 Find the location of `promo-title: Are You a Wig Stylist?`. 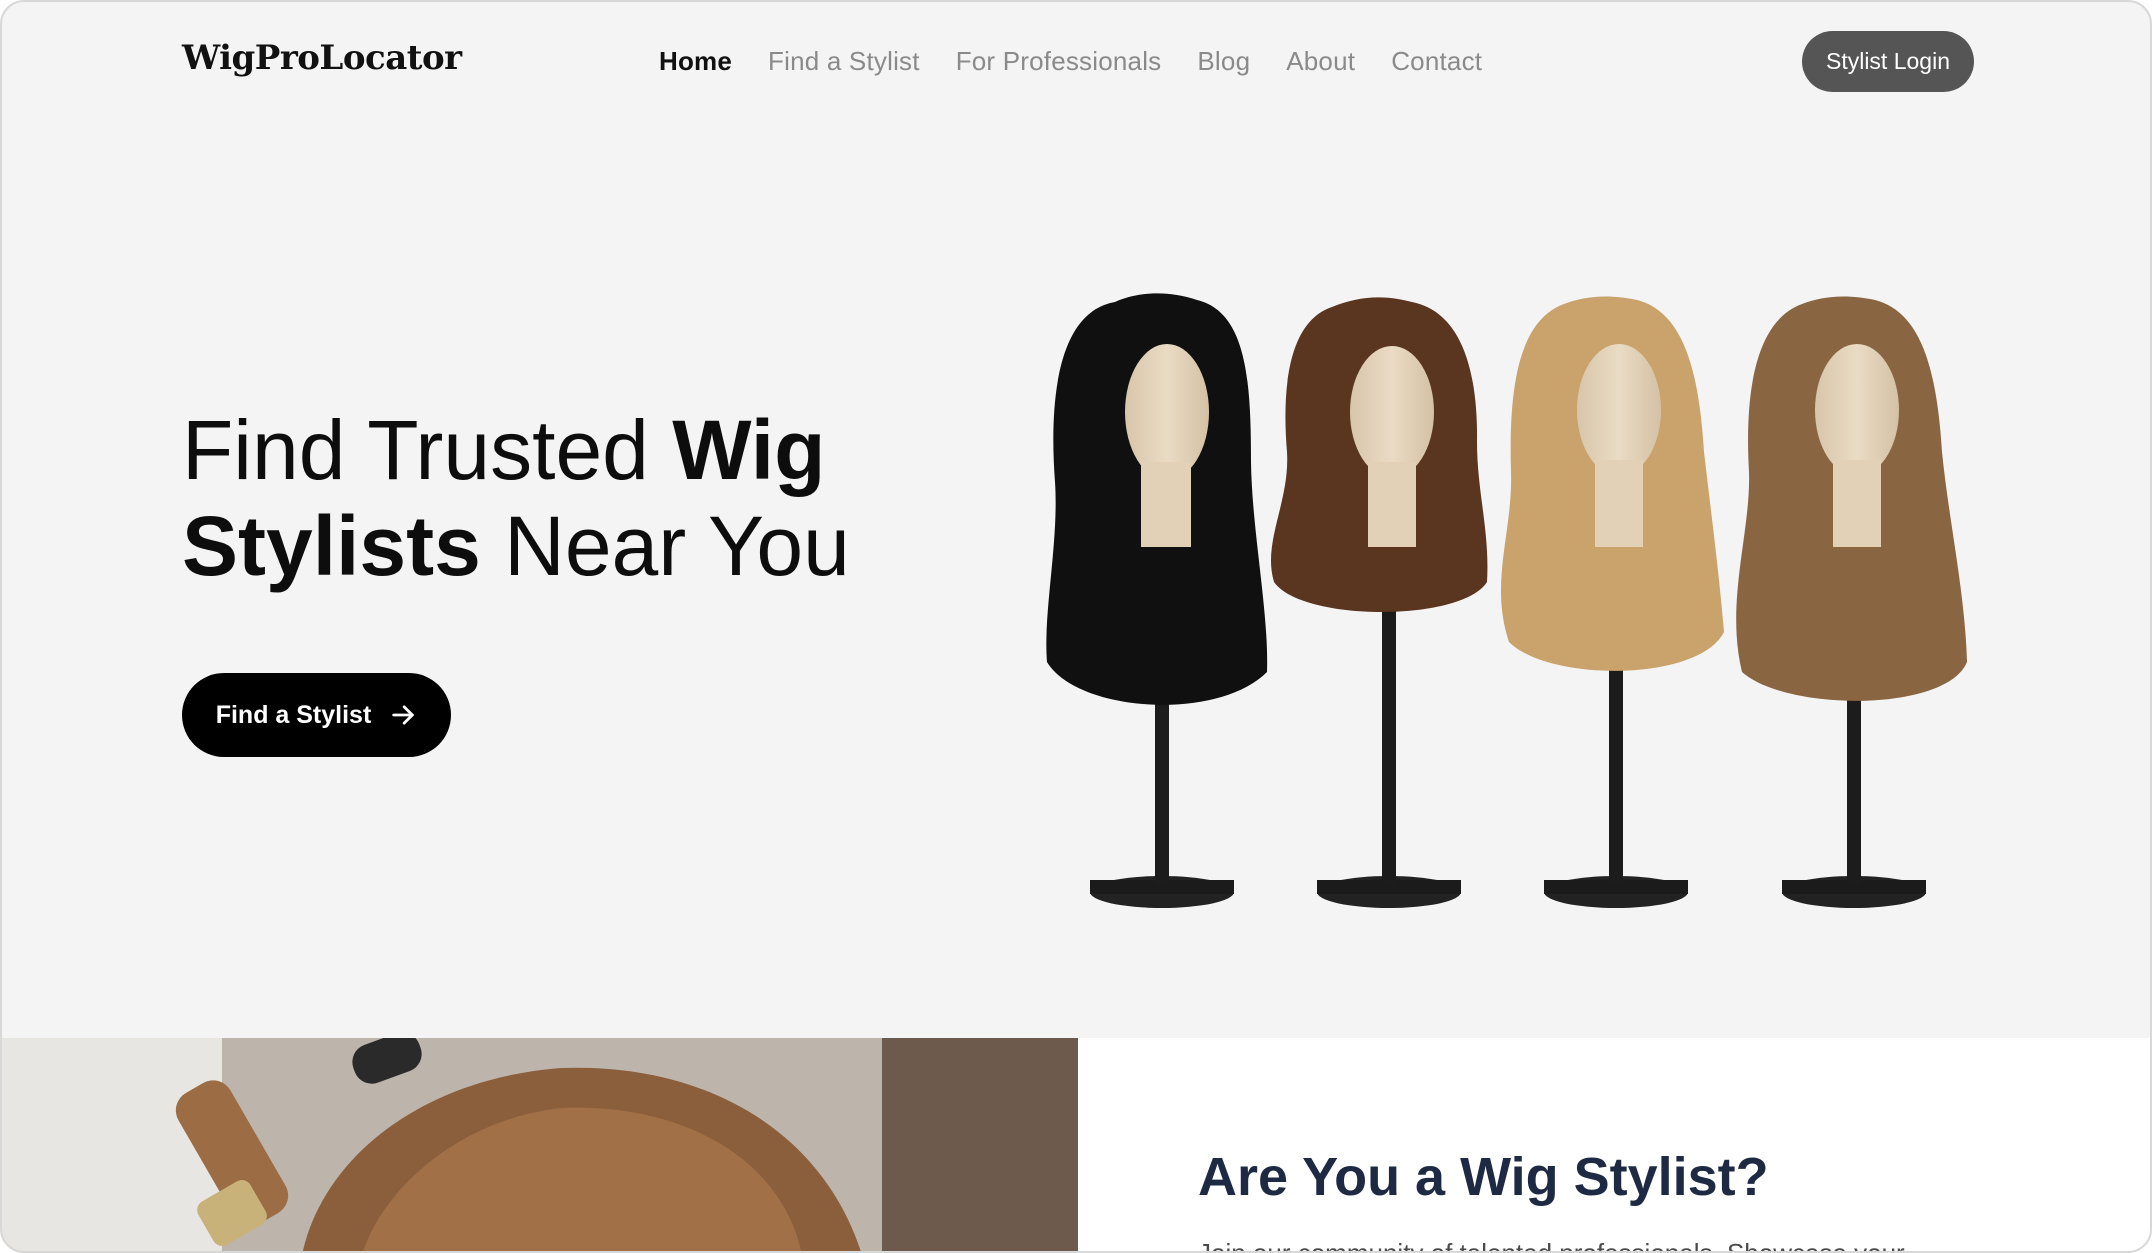

promo-title: Are You a Wig Stylist? is located at coordinates (1483, 1177).